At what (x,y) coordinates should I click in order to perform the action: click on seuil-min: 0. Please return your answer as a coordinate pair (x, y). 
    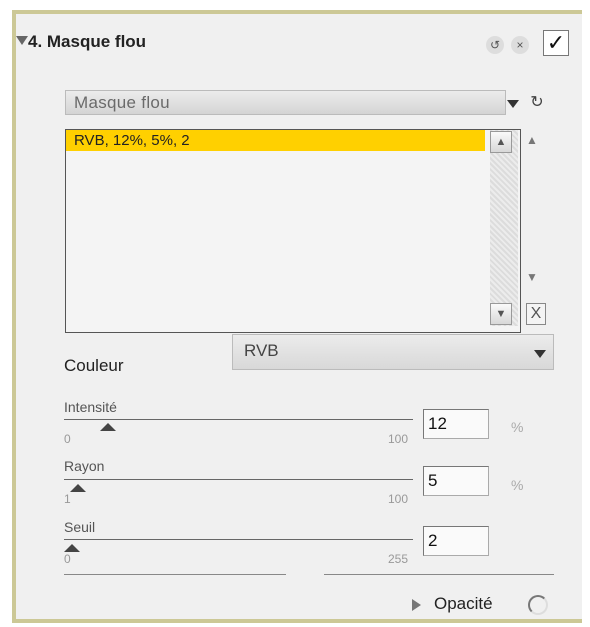
    Looking at the image, I should click on (67, 559).